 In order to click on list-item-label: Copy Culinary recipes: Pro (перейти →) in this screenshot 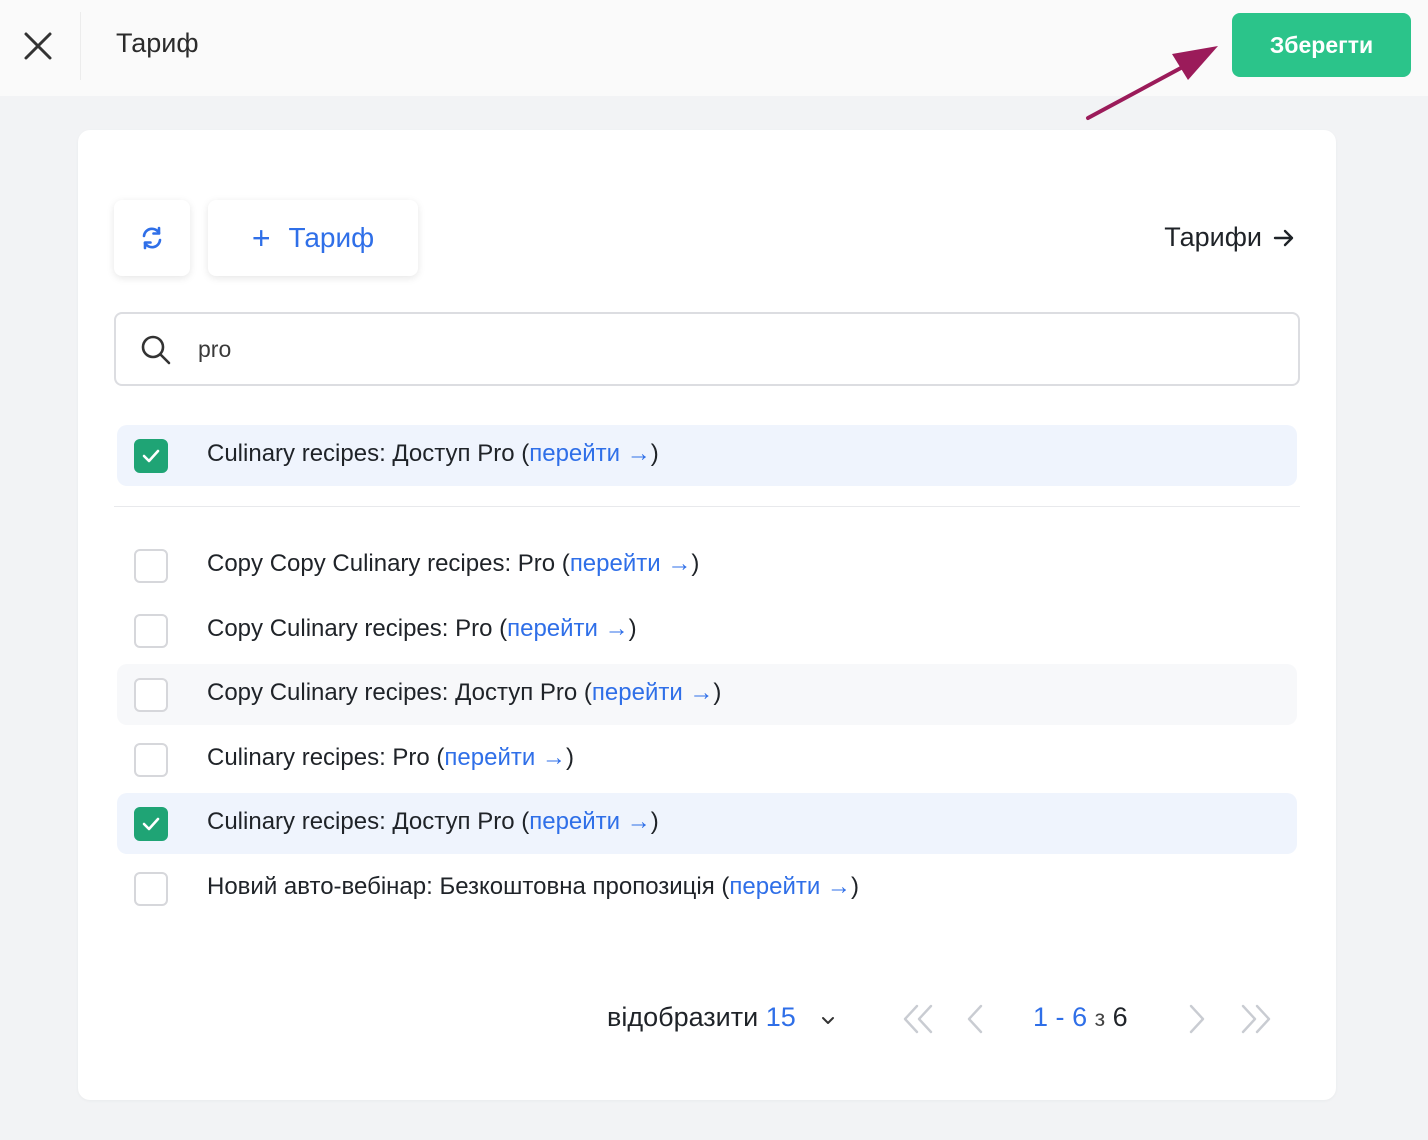, I will do `click(422, 628)`.